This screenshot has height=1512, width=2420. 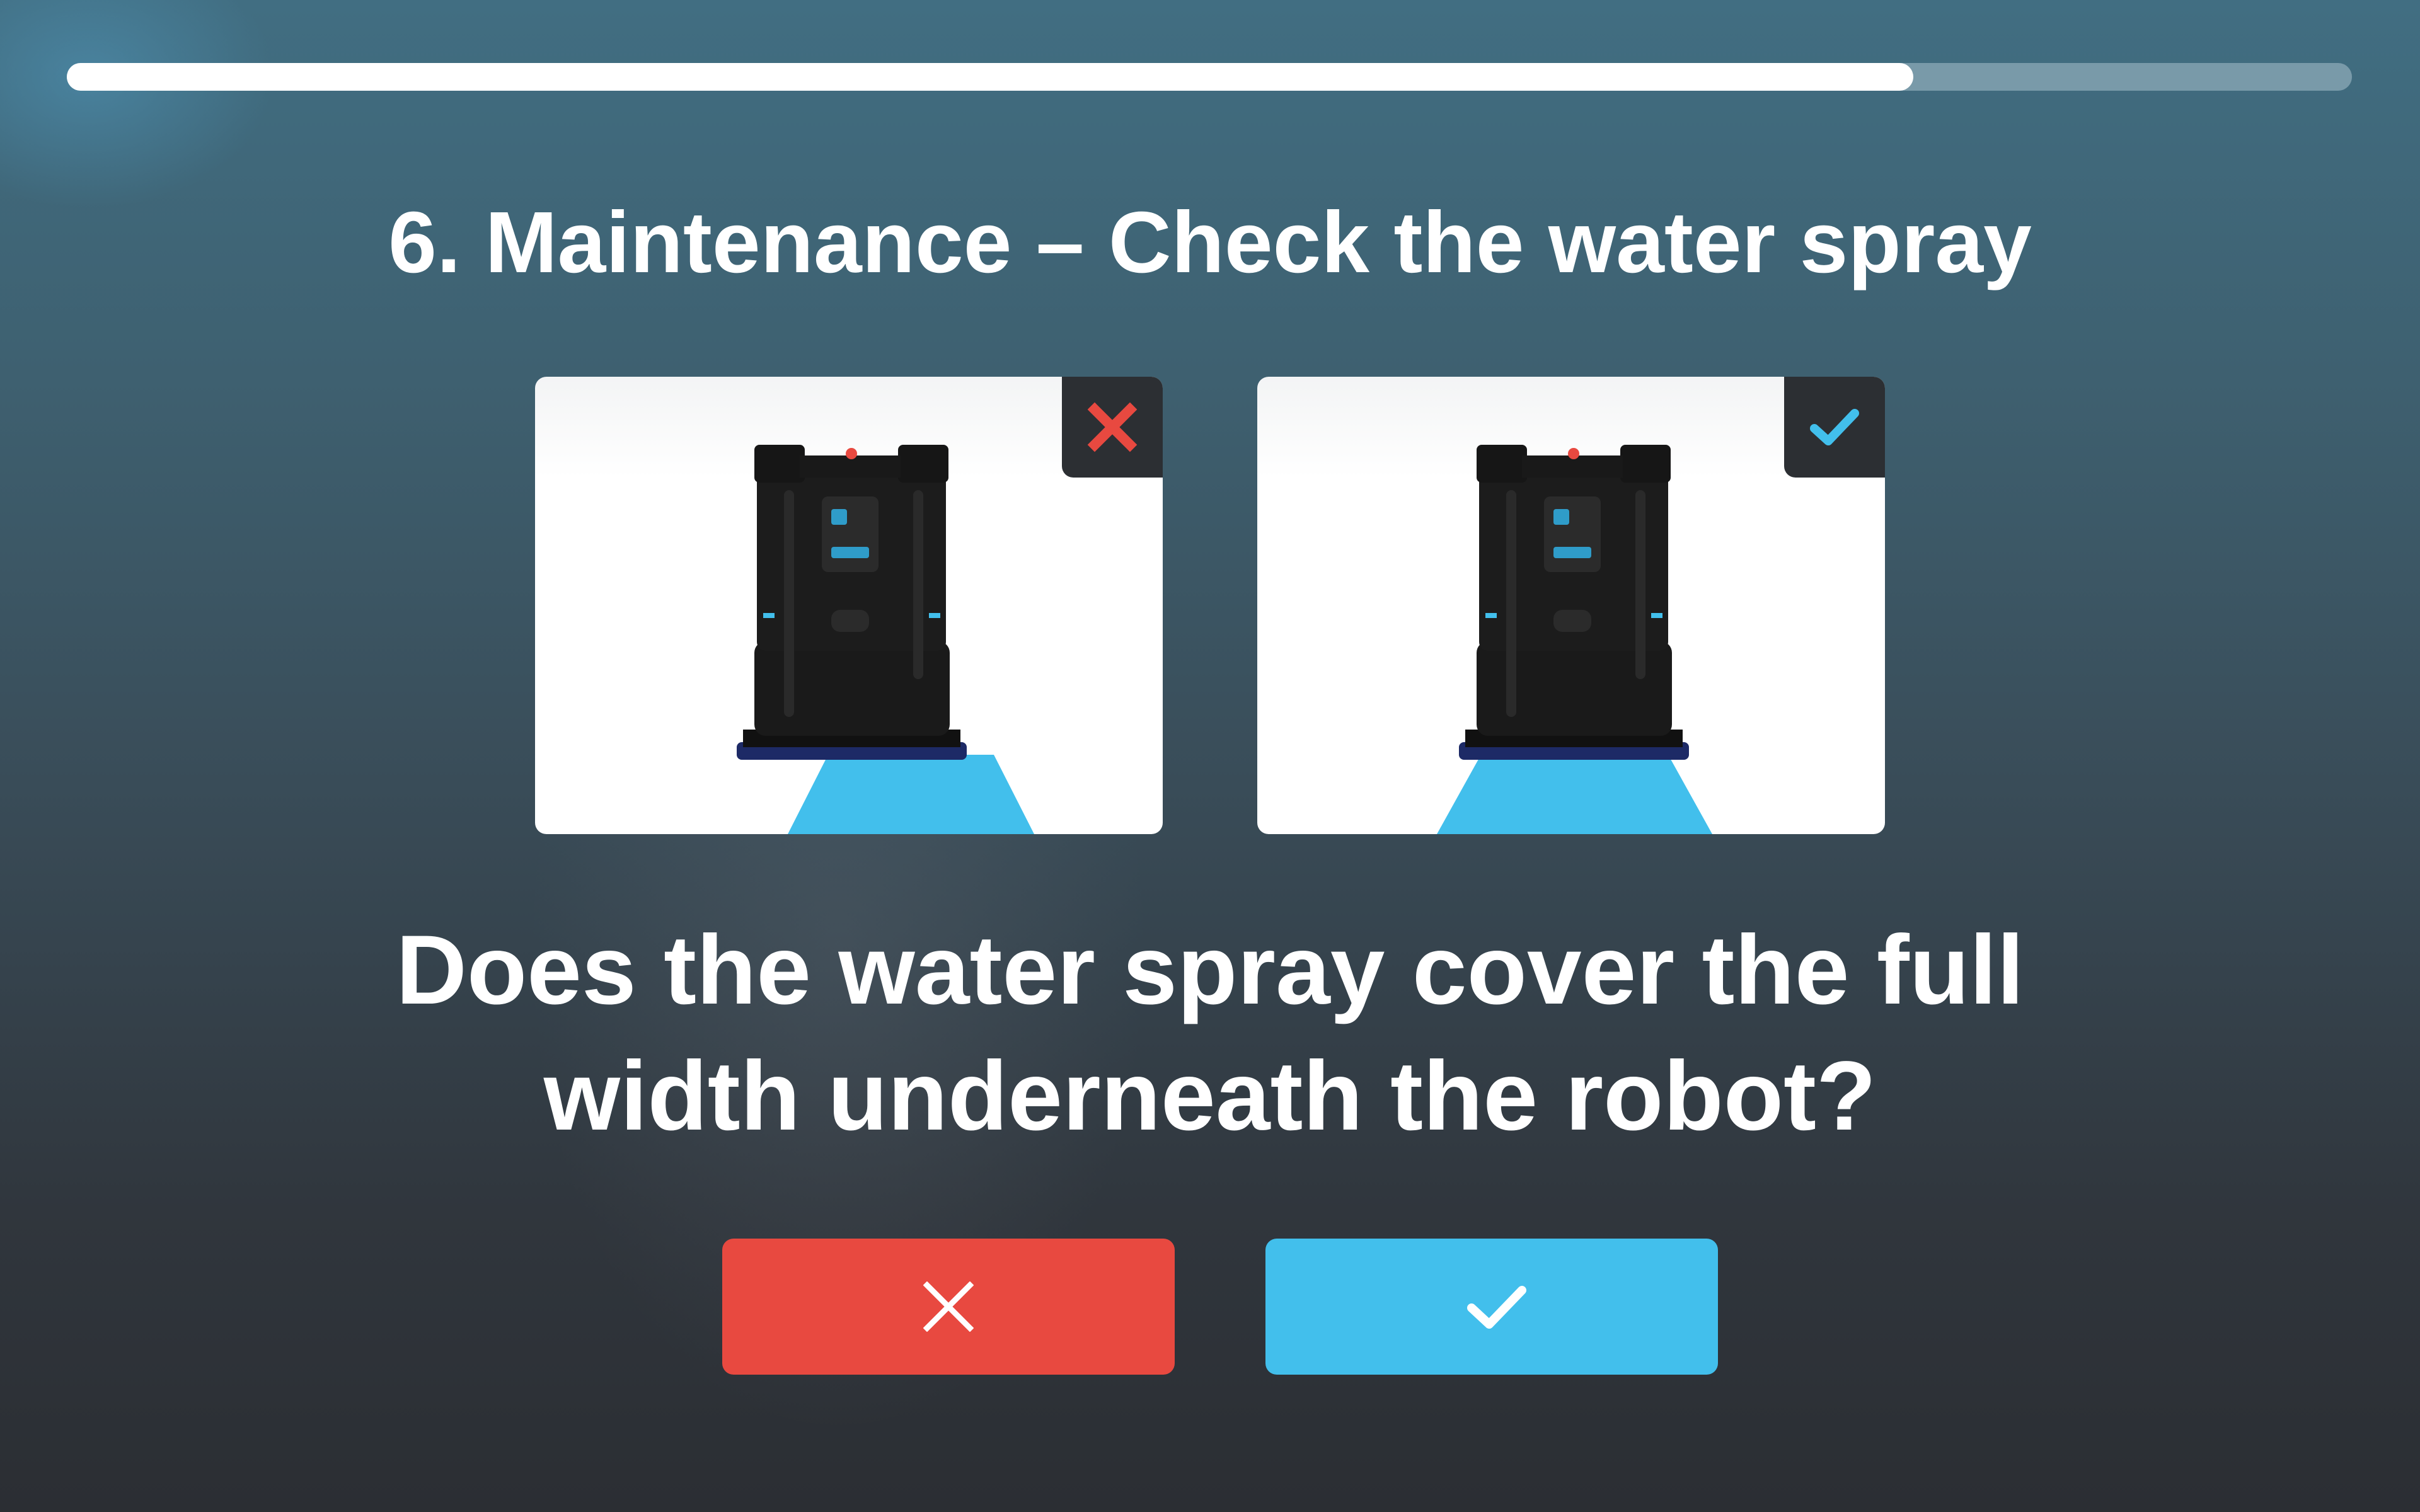 I want to click on example-image-correct, so click(x=1571, y=605).